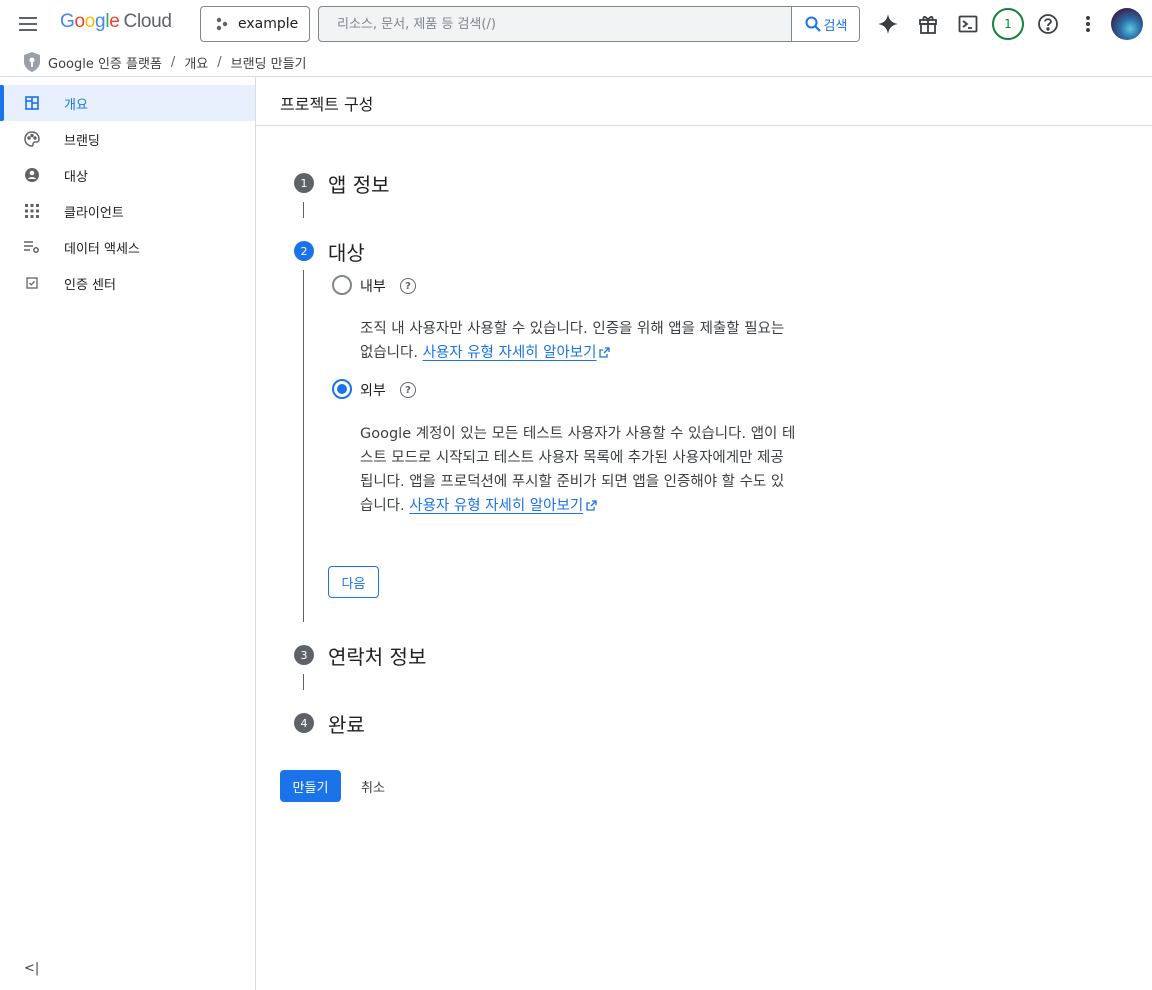 Image resolution: width=1152 pixels, height=990 pixels. I want to click on page-header: 프로젝트 구성, so click(704, 101).